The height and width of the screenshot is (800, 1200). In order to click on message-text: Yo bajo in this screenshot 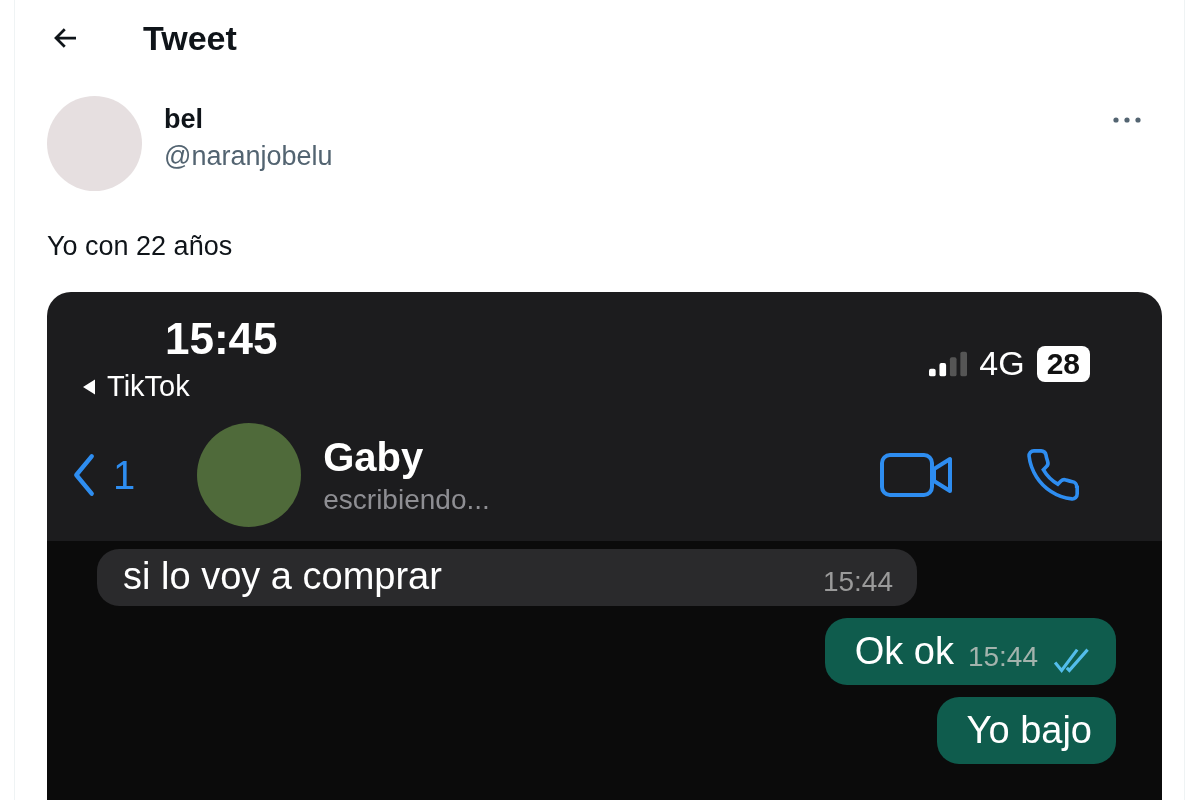, I will do `click(1029, 730)`.